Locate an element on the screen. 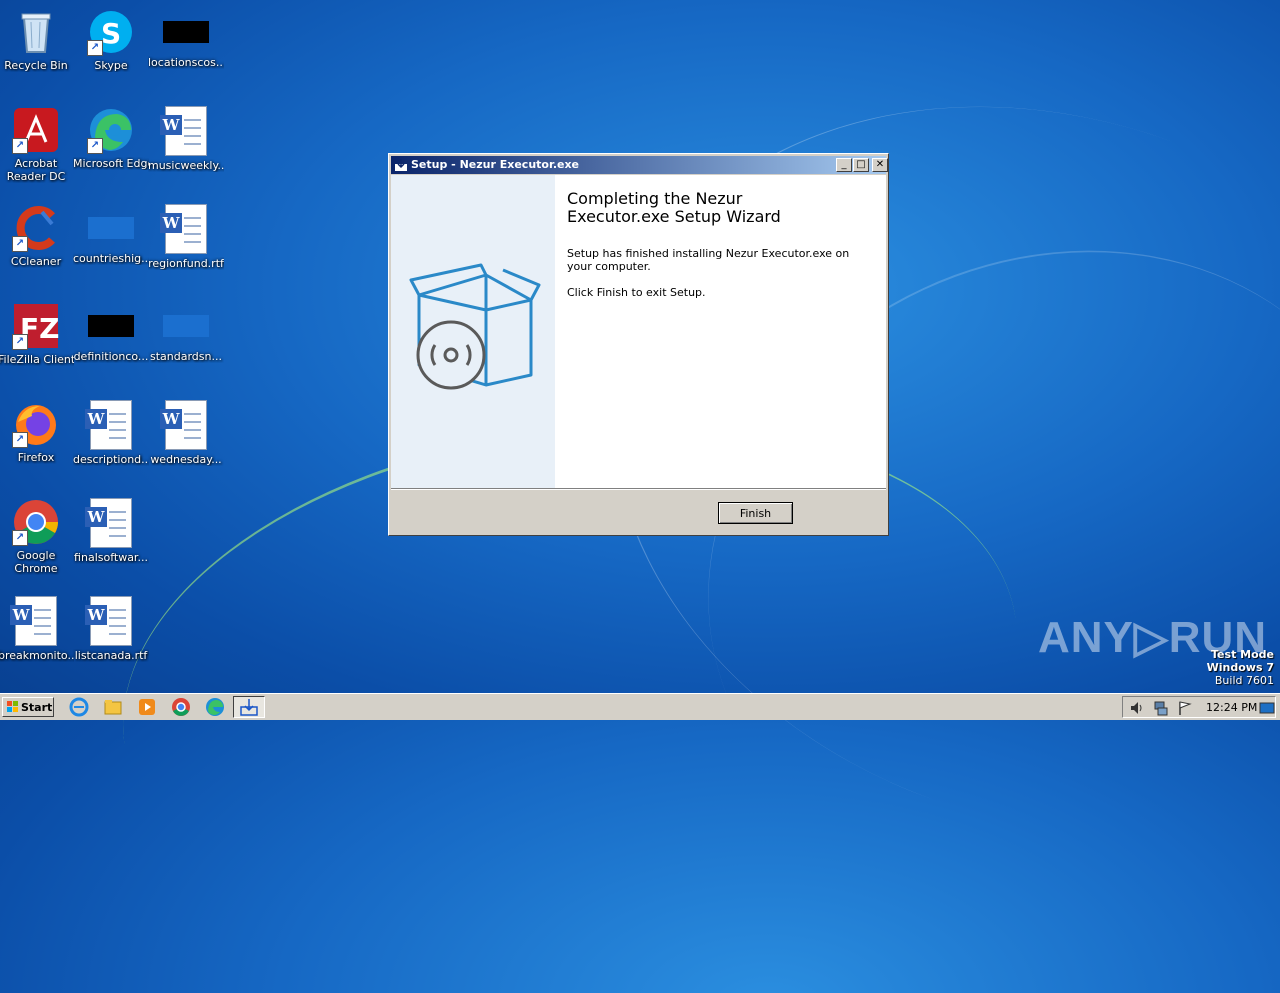 This screenshot has width=1280, height=993. desktop-icon-label: Firefox is located at coordinates (36, 457).